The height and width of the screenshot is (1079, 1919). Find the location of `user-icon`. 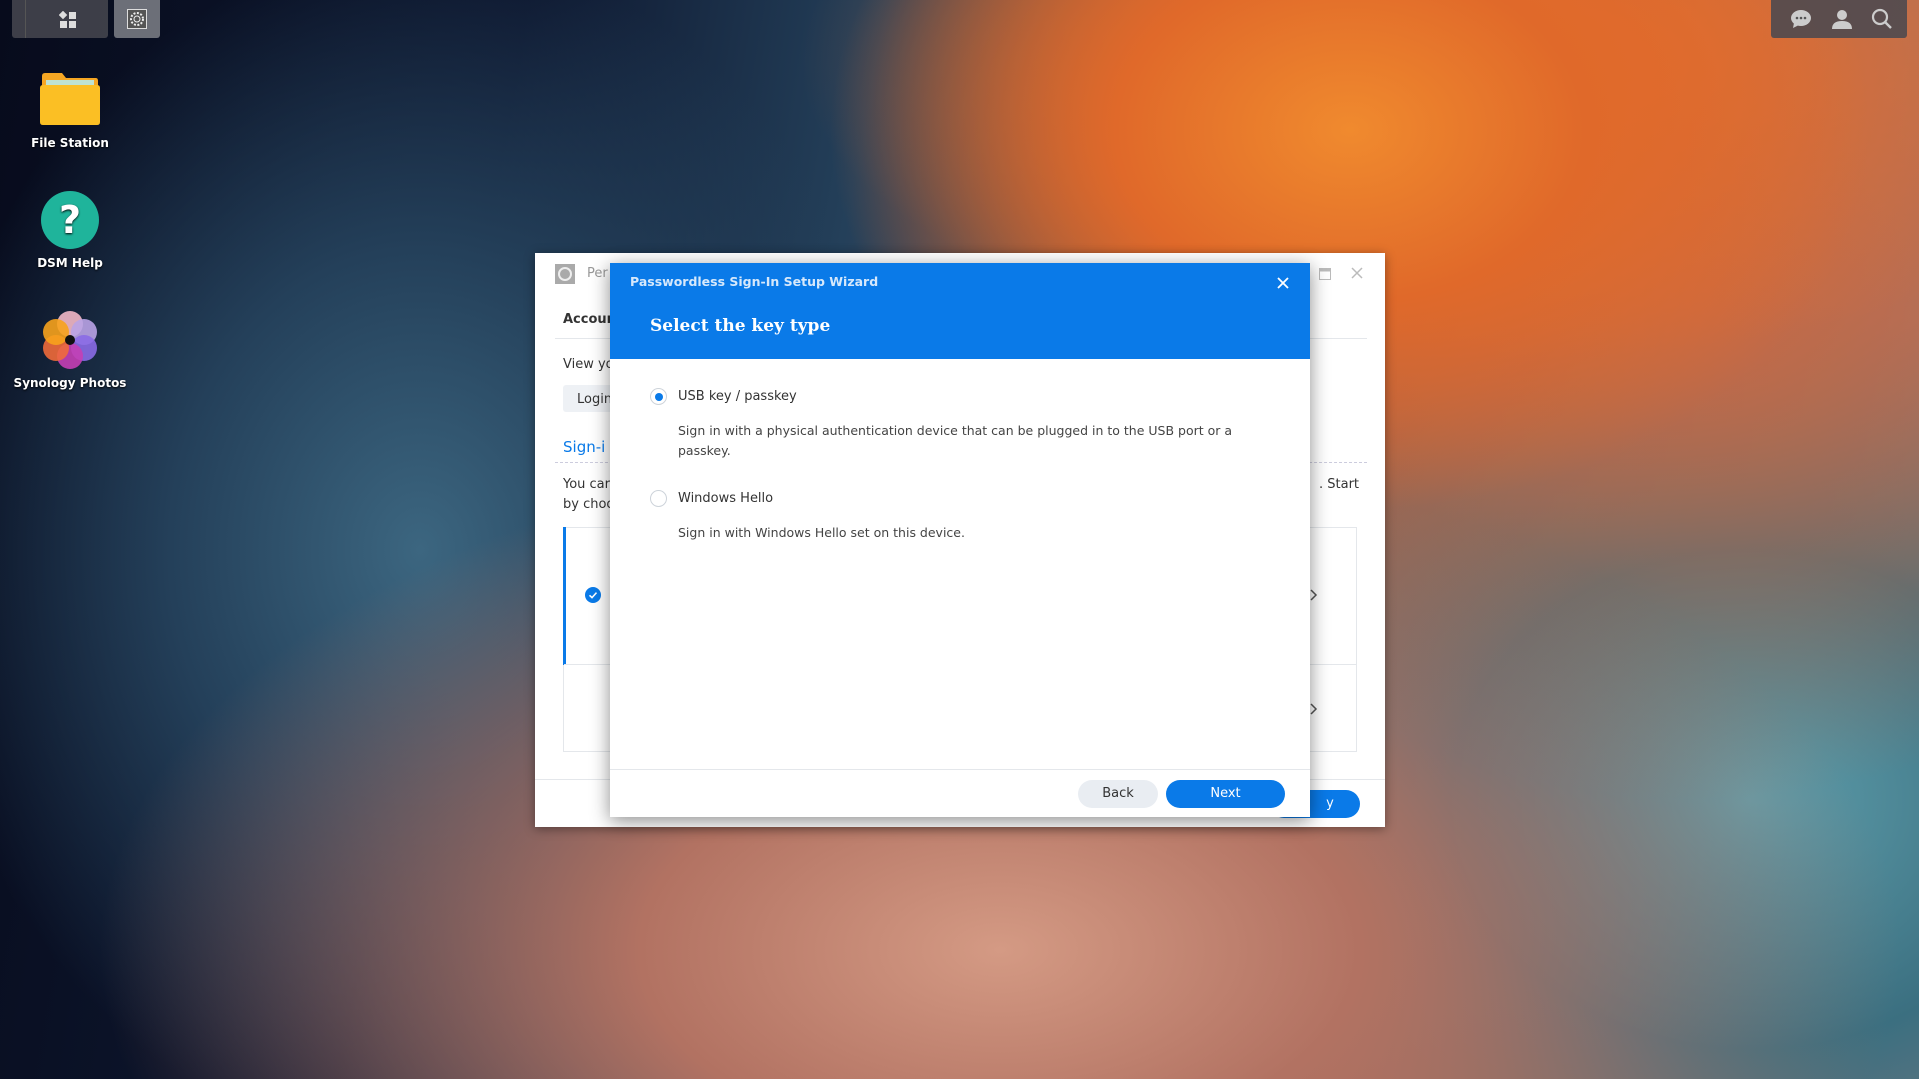

user-icon is located at coordinates (1842, 19).